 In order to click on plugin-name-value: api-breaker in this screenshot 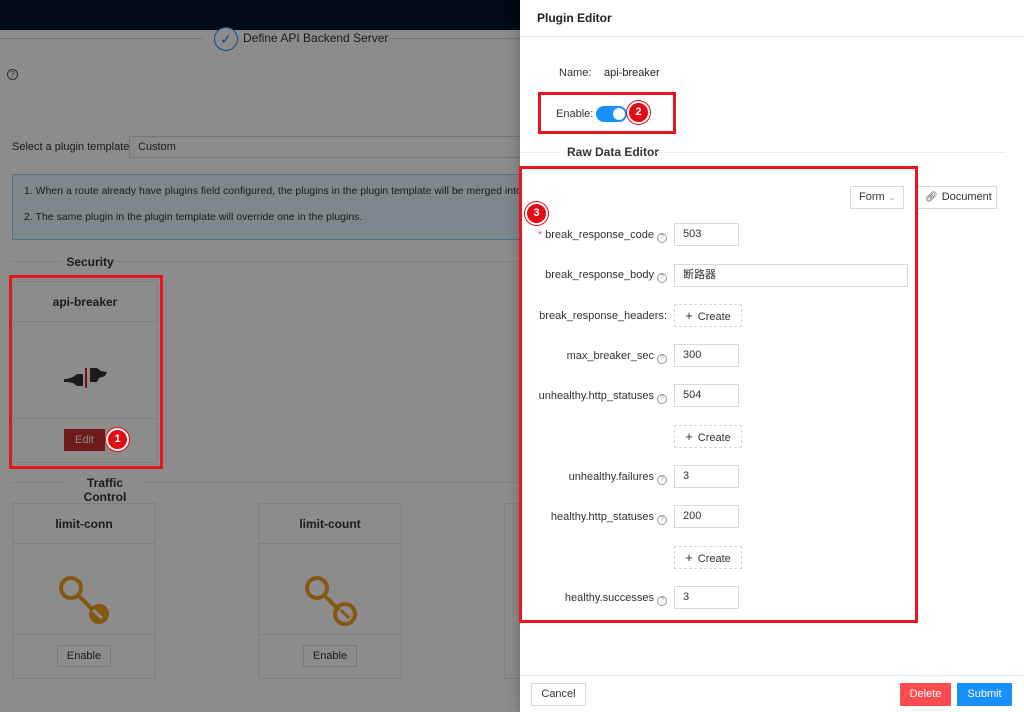, I will do `click(632, 73)`.